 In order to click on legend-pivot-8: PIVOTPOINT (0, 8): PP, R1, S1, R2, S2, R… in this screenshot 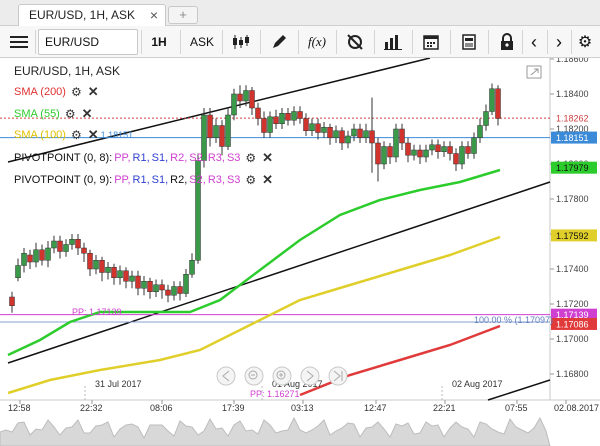, I will do `click(143, 158)`.